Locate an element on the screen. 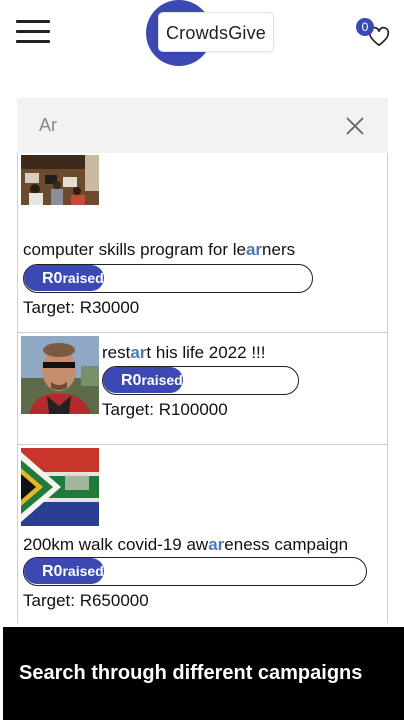 The height and width of the screenshot is (720, 404). logo-box: CrowdsGive is located at coordinates (216, 32).